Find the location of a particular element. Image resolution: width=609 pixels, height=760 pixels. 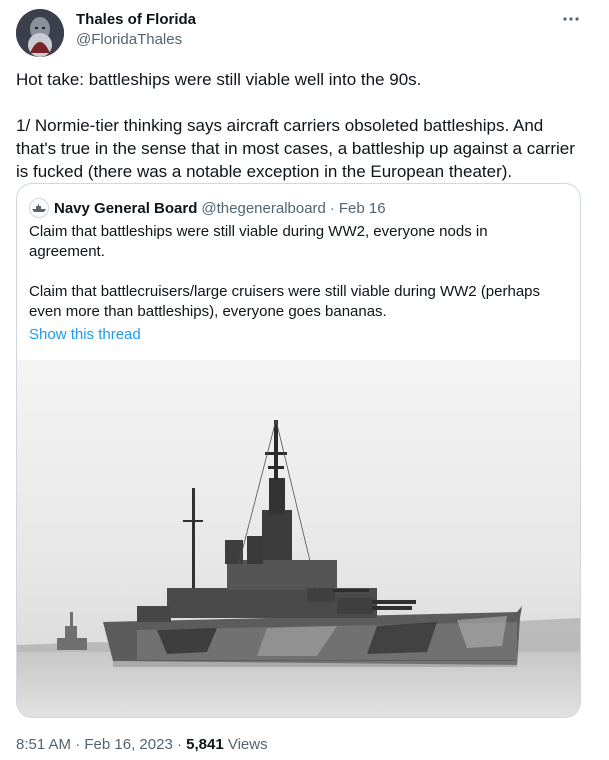

author-info: Thales of Florida @FloridaThales is located at coordinates (136, 30).